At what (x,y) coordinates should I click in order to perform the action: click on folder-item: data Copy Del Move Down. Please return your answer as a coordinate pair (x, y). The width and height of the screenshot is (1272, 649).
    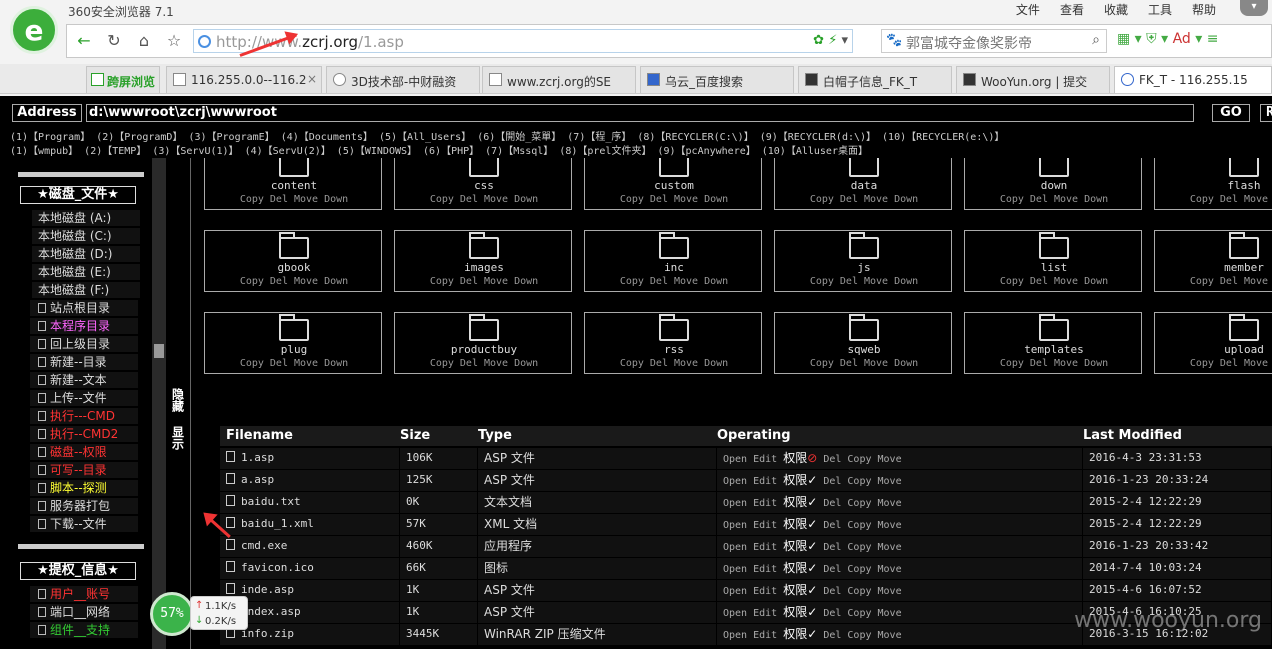
    Looking at the image, I should click on (863, 184).